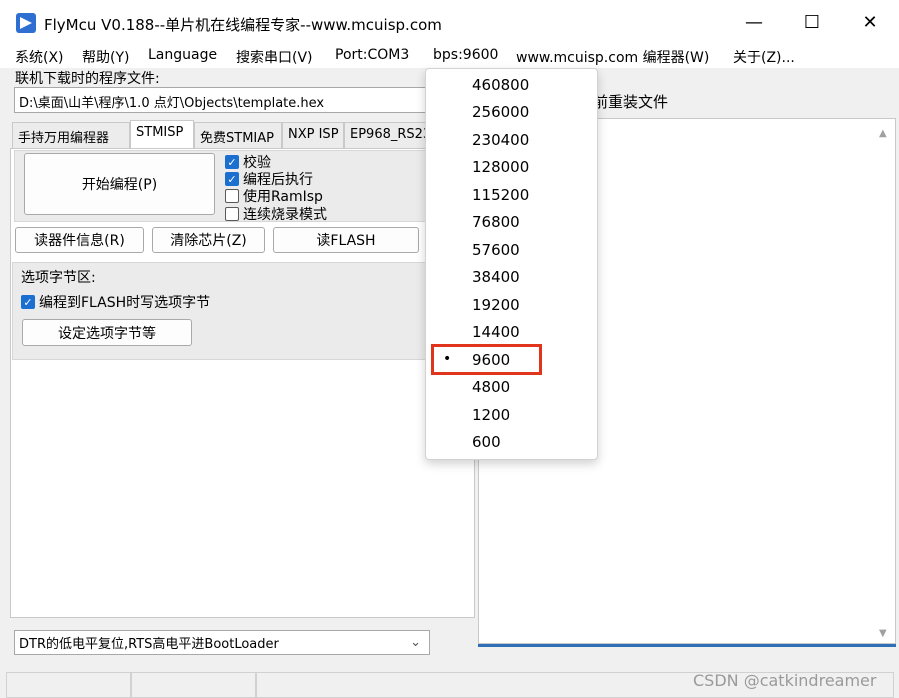 This screenshot has width=899, height=698. What do you see at coordinates (71, 135) in the screenshot?
I see `tab-handheld: 手持万用编程器` at bounding box center [71, 135].